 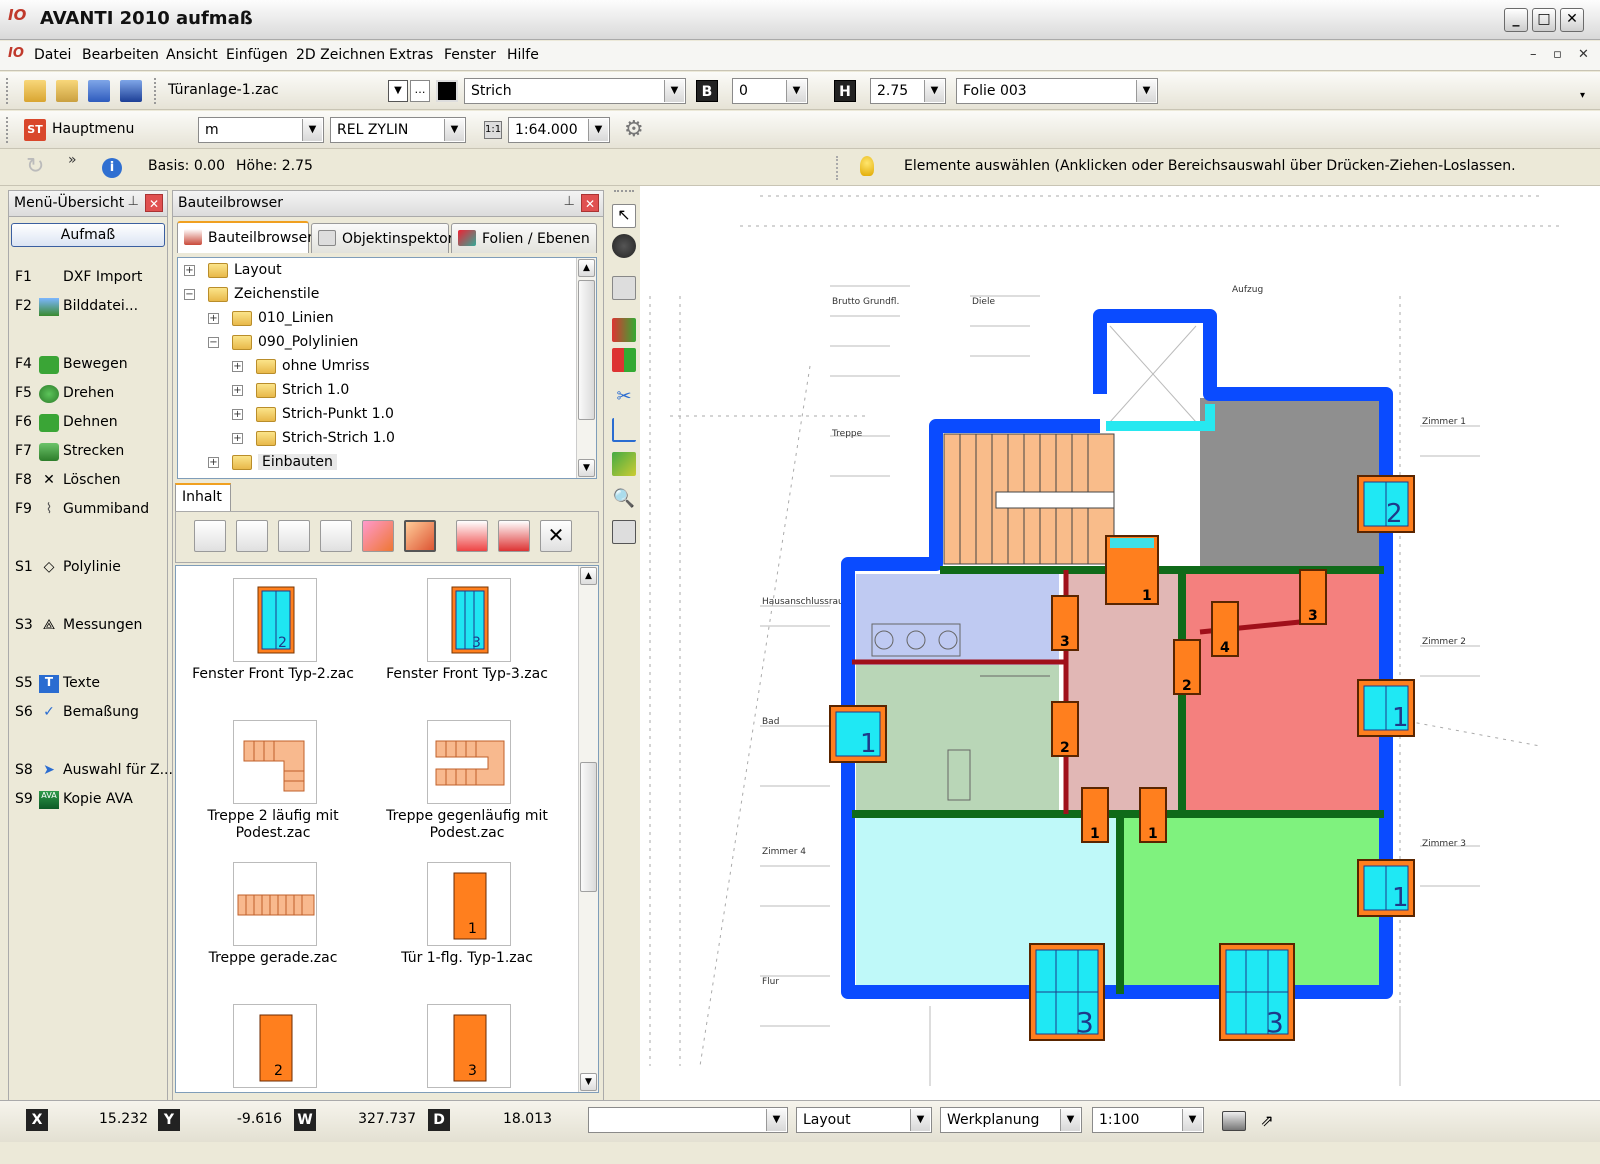 I want to click on trim-icon: ✂, so click(x=624, y=398).